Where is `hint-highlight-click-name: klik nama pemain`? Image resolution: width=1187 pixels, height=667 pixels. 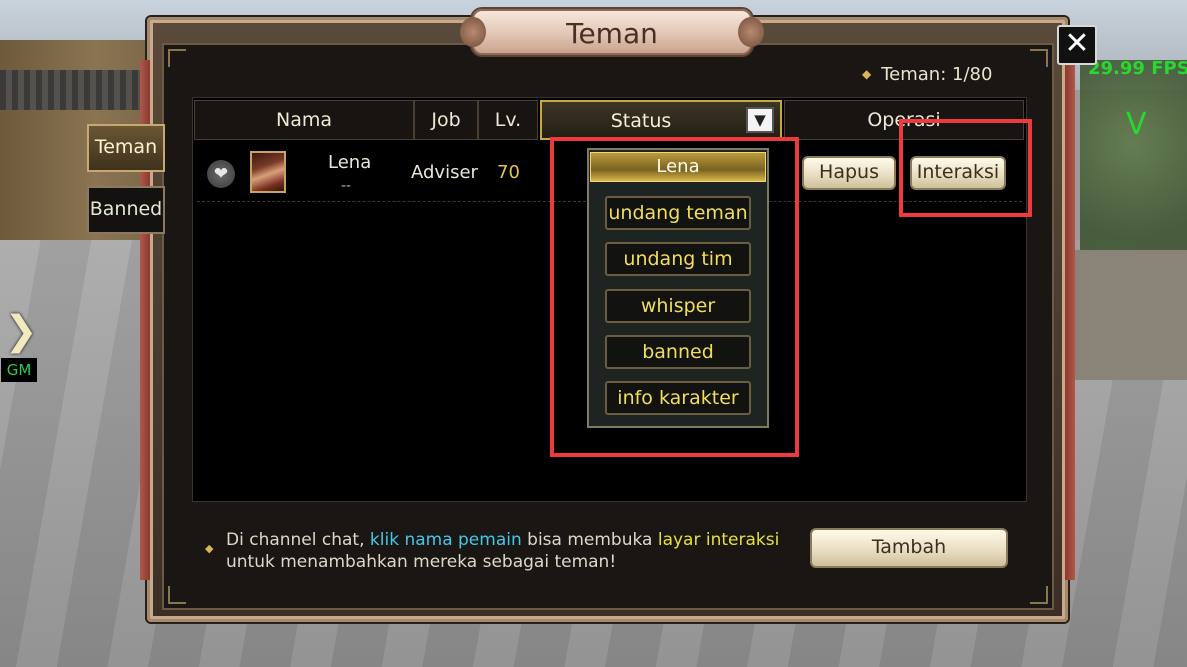 hint-highlight-click-name: klik nama pemain is located at coordinates (445, 540).